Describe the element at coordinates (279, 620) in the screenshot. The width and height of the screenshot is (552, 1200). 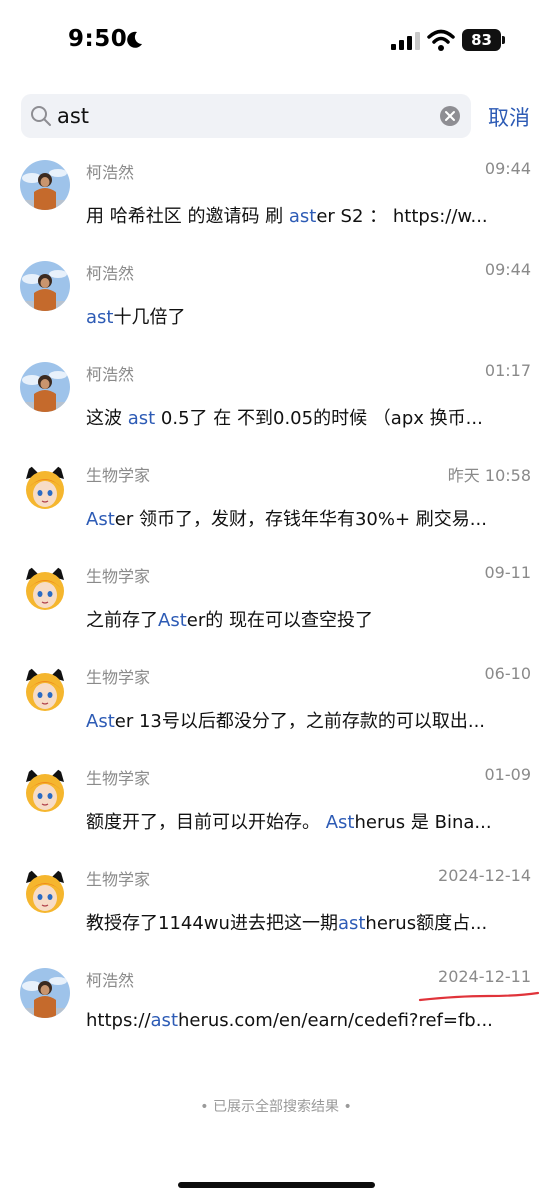
I see `snippet-text: er的 现在可以查空投了` at that location.